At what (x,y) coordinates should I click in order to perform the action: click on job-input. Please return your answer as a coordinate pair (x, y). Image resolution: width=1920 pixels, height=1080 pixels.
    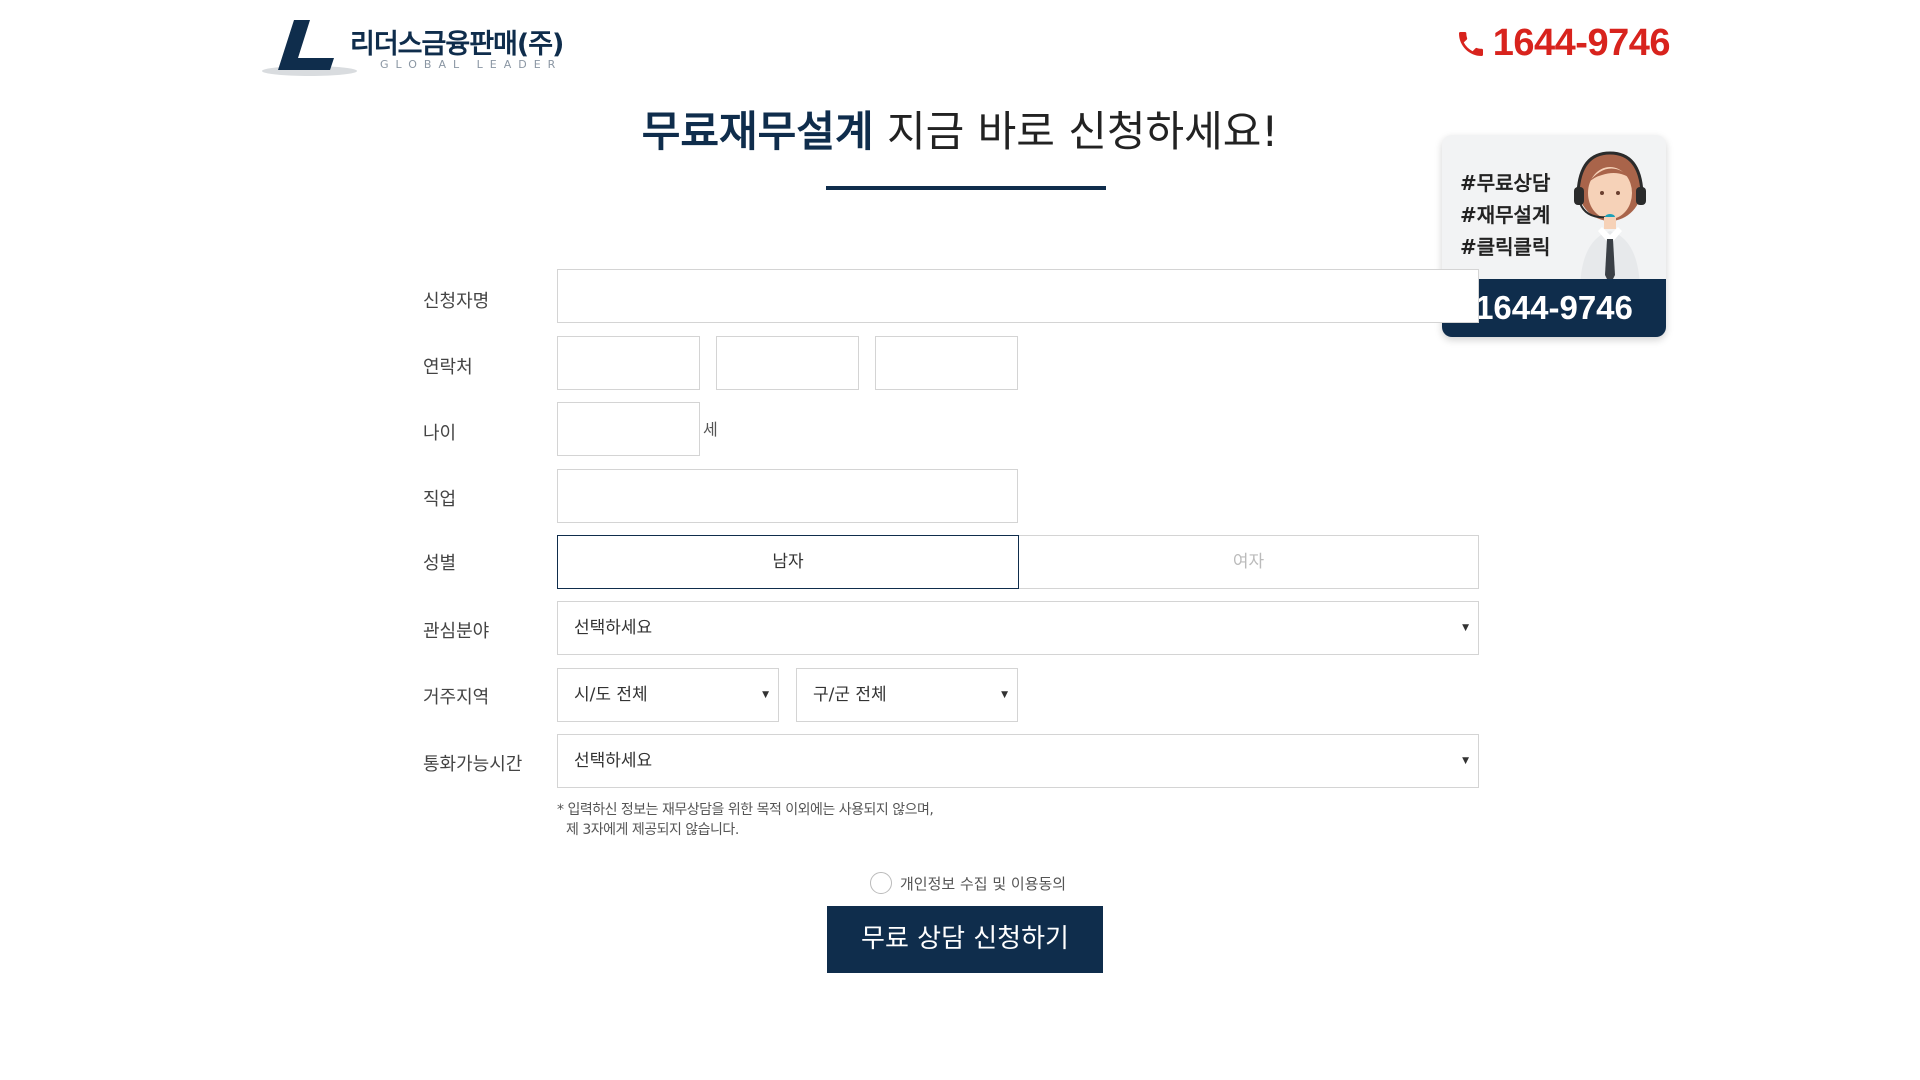
    Looking at the image, I should click on (787, 496).